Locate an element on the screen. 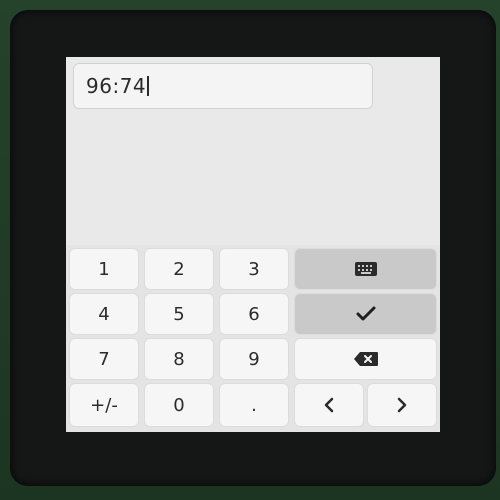 Image resolution: width=500 pixels, height=500 pixels. keyboard-icon is located at coordinates (365, 269).